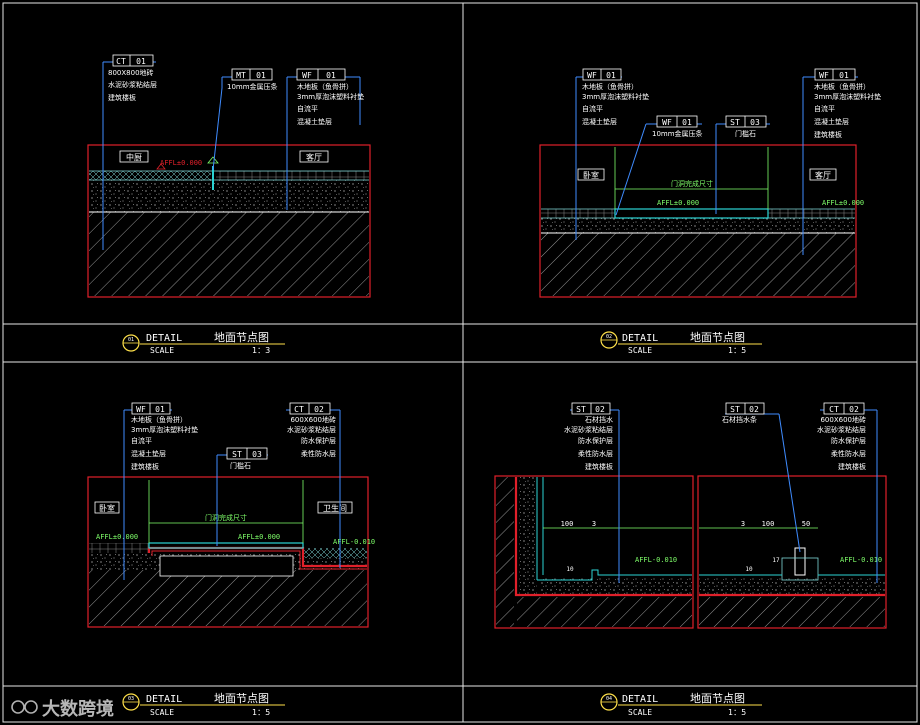  I want to click on detail-number: 03, so click(131, 699).